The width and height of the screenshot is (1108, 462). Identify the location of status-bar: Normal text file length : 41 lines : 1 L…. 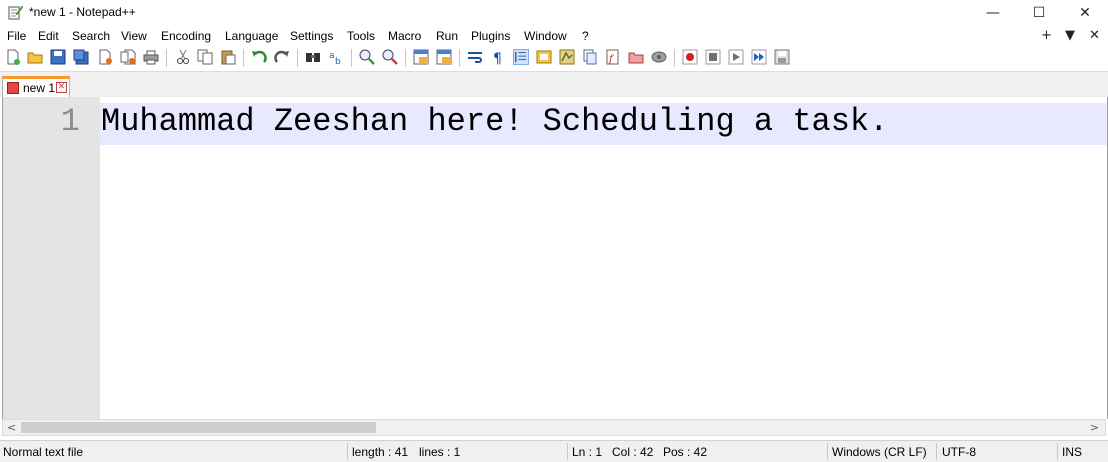
(554, 451).